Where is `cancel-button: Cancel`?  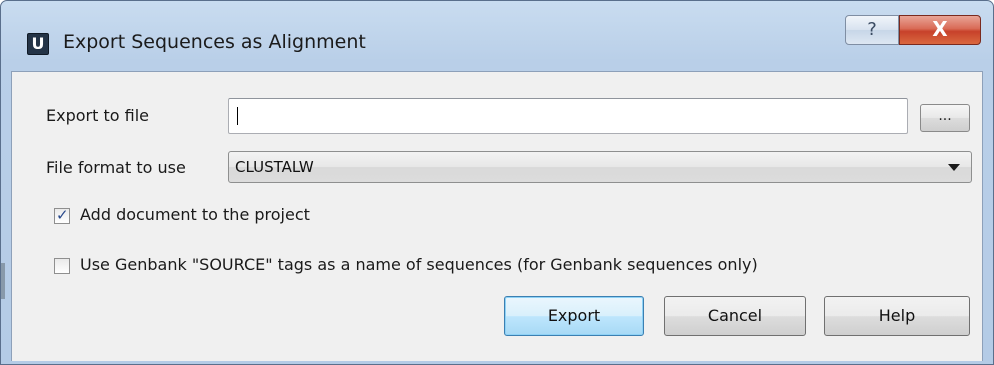 cancel-button: Cancel is located at coordinates (735, 316).